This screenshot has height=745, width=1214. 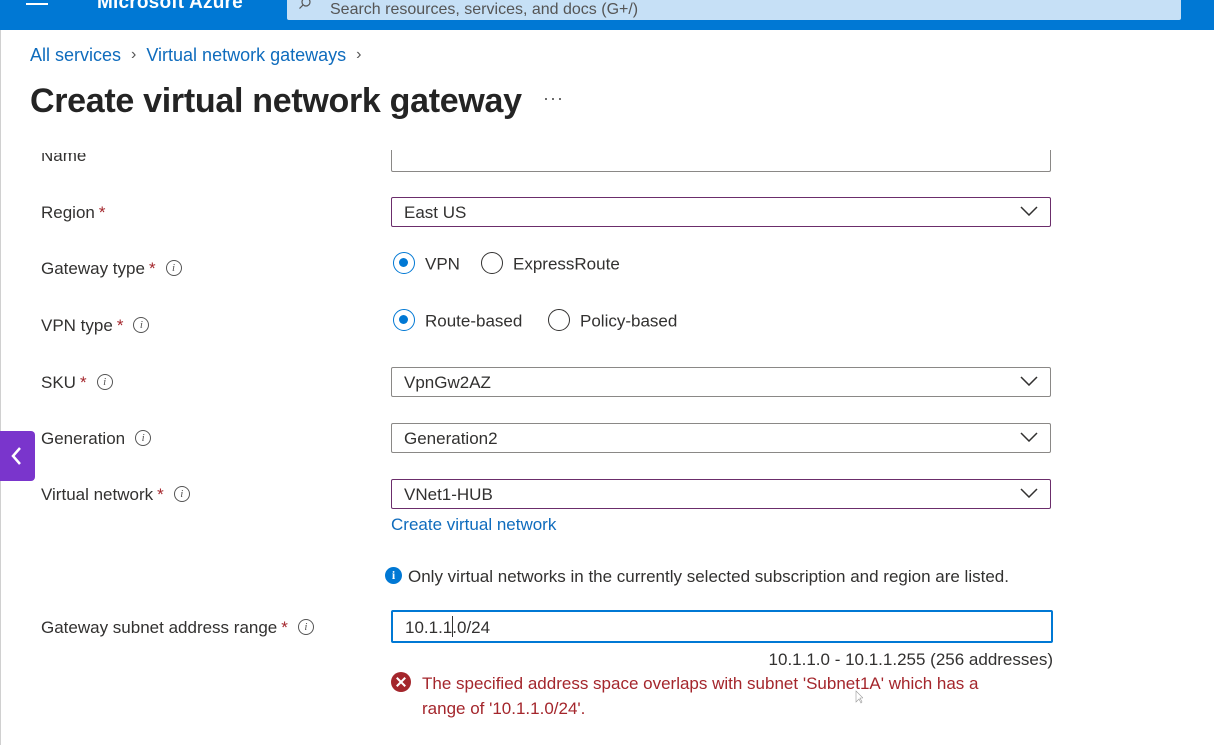 What do you see at coordinates (393, 576) in the screenshot?
I see `info-filled-icon: i` at bounding box center [393, 576].